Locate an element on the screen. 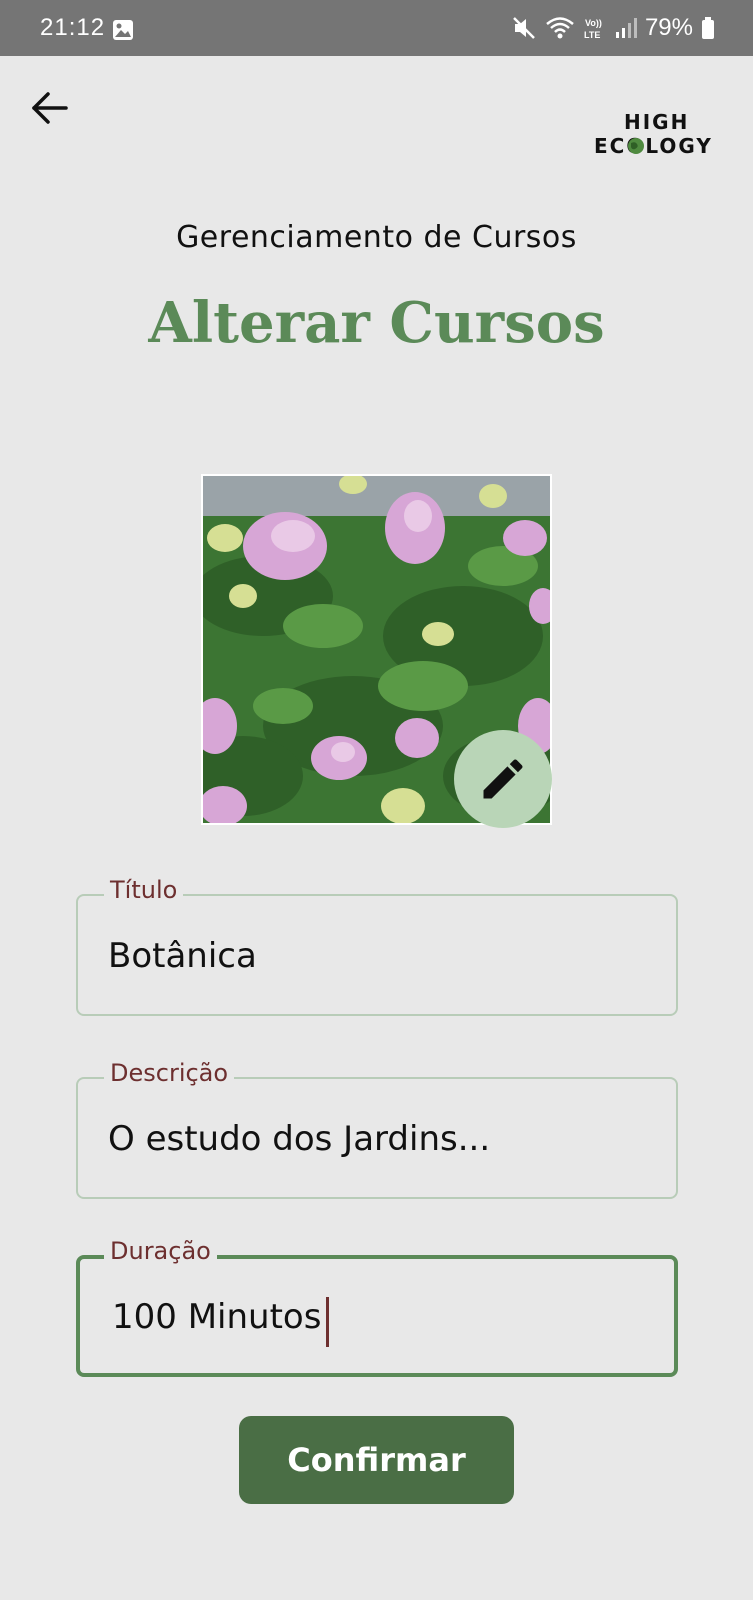 The width and height of the screenshot is (753, 1600). status-icons: Vo)) LTE 79% is located at coordinates (613, 28).